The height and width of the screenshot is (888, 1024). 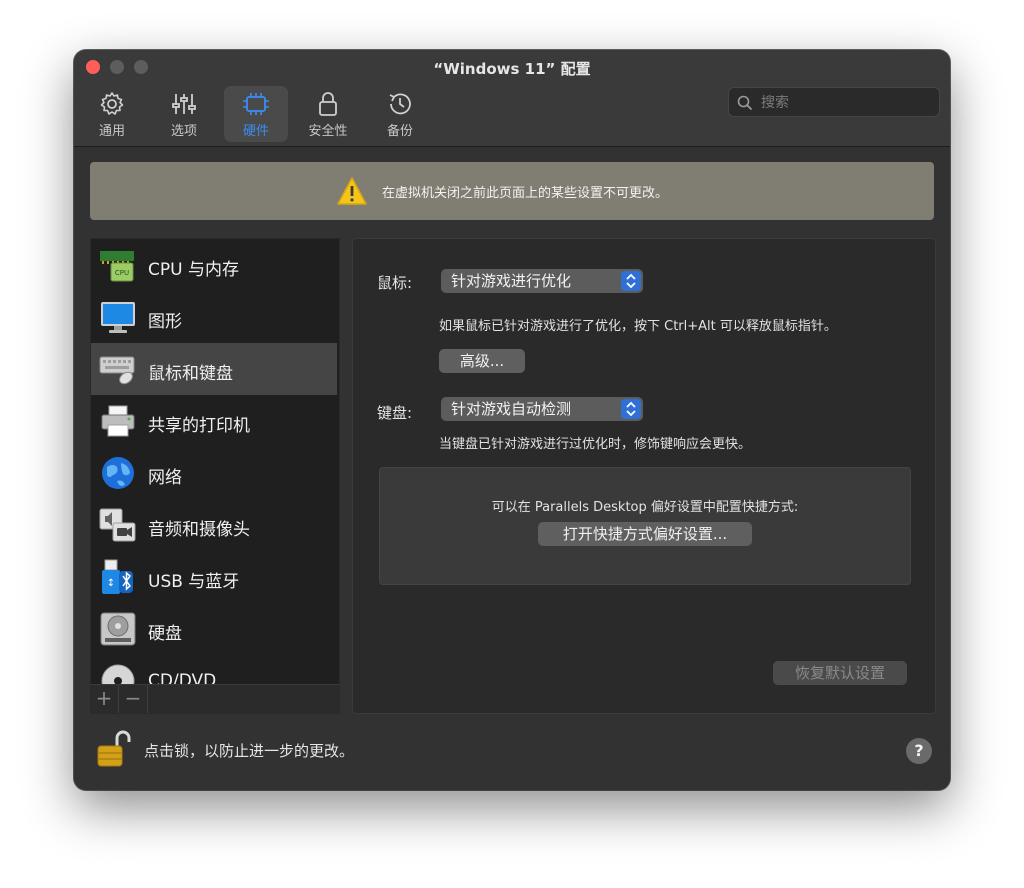 I want to click on clock-history-icon, so click(x=400, y=104).